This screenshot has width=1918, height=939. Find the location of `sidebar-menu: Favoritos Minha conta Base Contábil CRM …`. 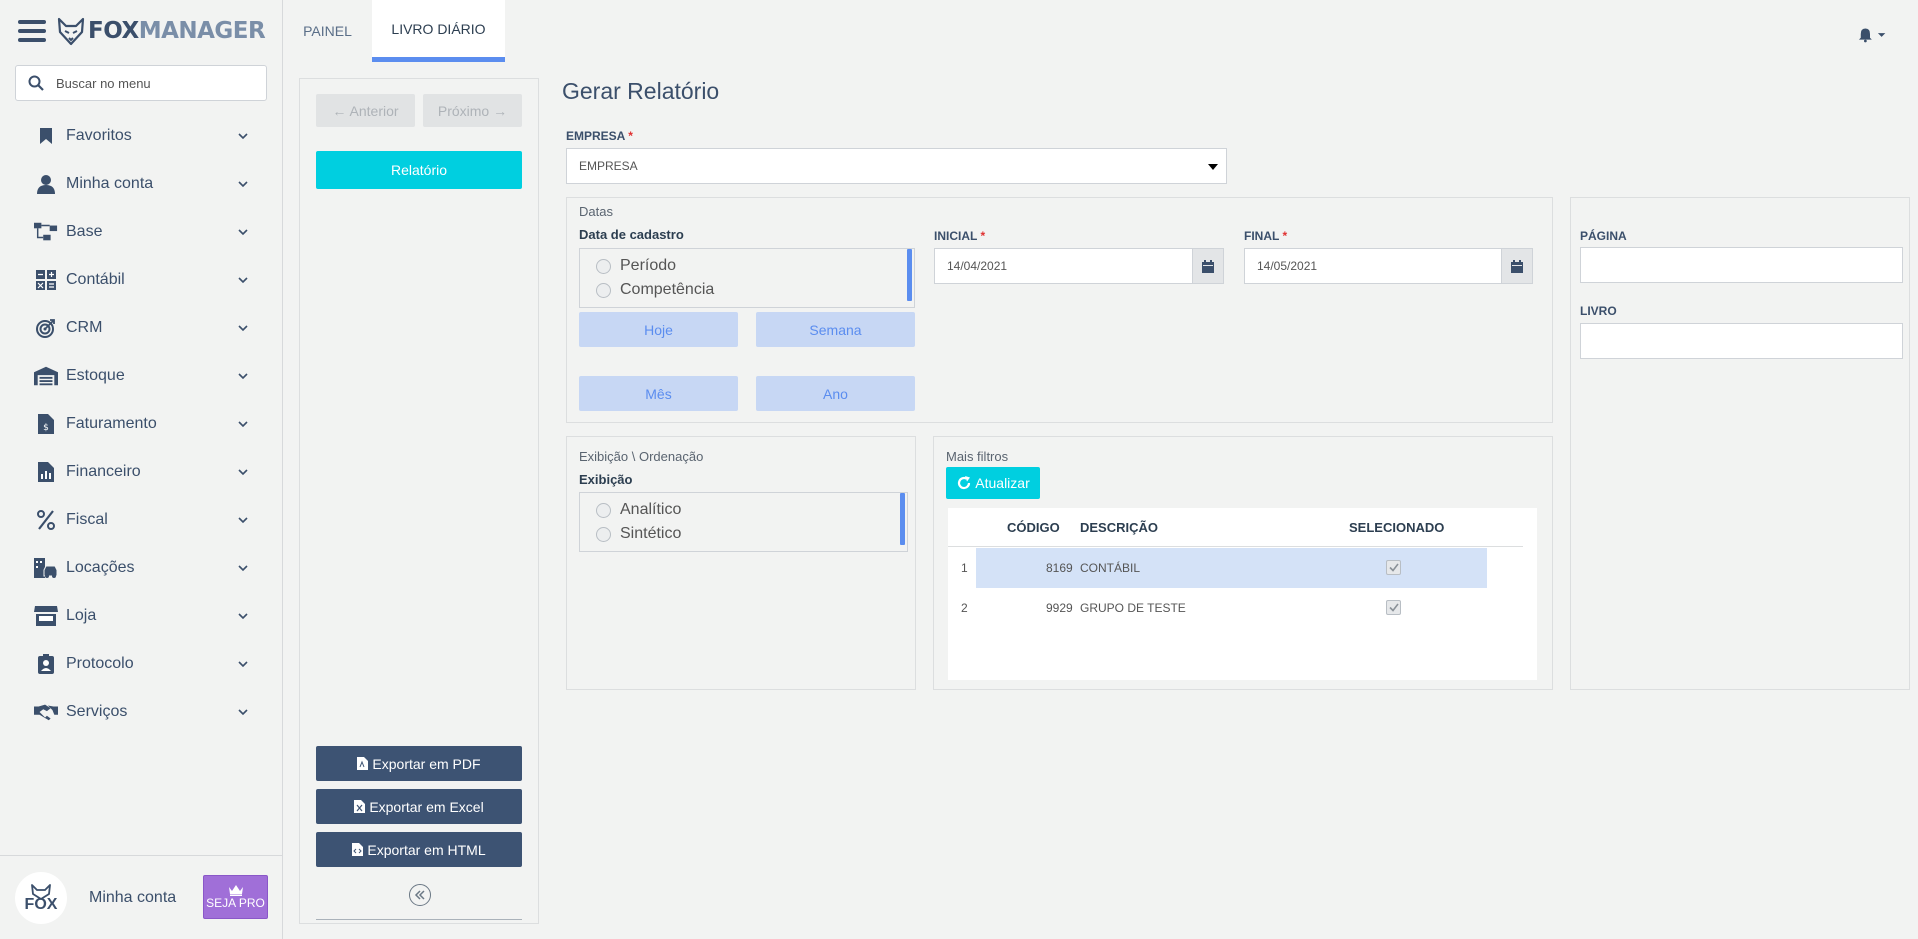

sidebar-menu: Favoritos Minha conta Base Contábil CRM … is located at coordinates (141, 424).